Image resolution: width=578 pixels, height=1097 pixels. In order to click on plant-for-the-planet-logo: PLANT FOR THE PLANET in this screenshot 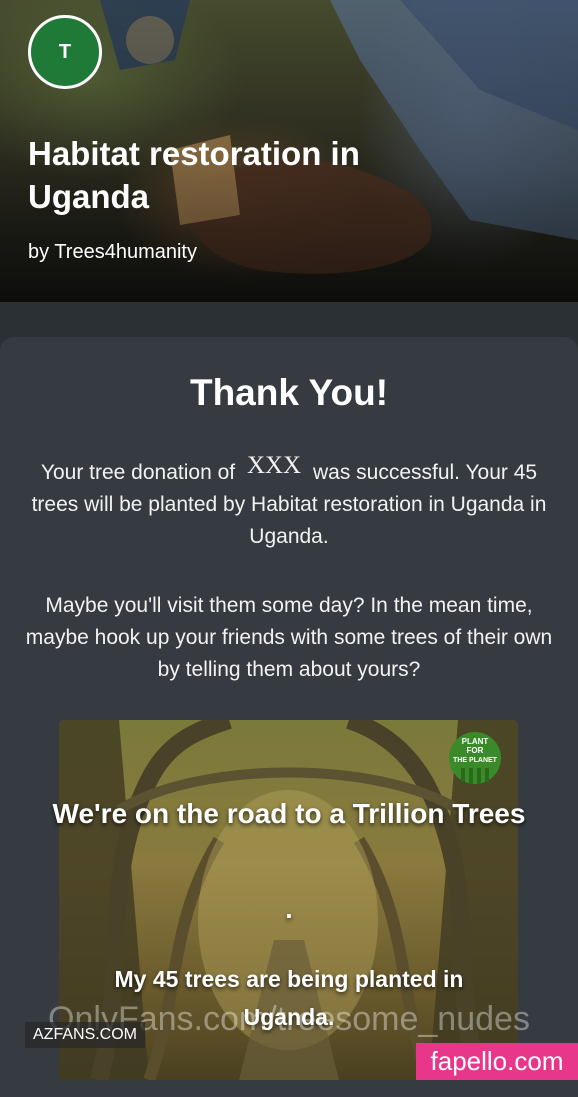, I will do `click(475, 758)`.